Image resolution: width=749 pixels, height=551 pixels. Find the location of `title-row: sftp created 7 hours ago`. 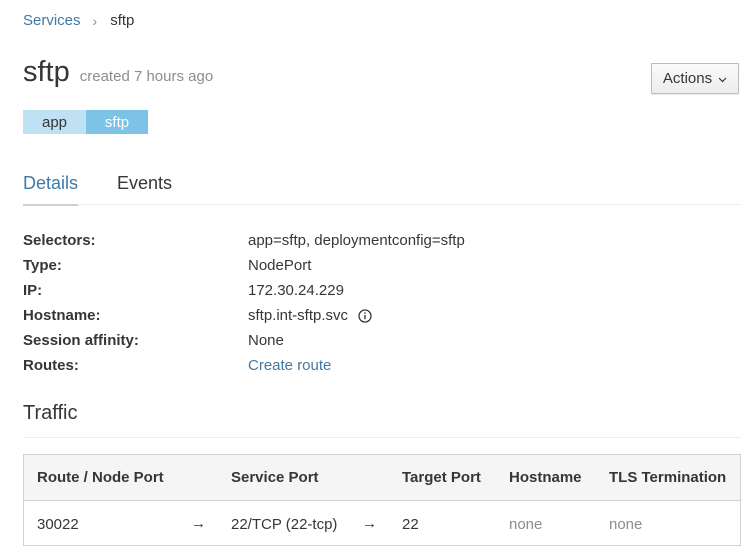

title-row: sftp created 7 hours ago is located at coordinates (118, 72).